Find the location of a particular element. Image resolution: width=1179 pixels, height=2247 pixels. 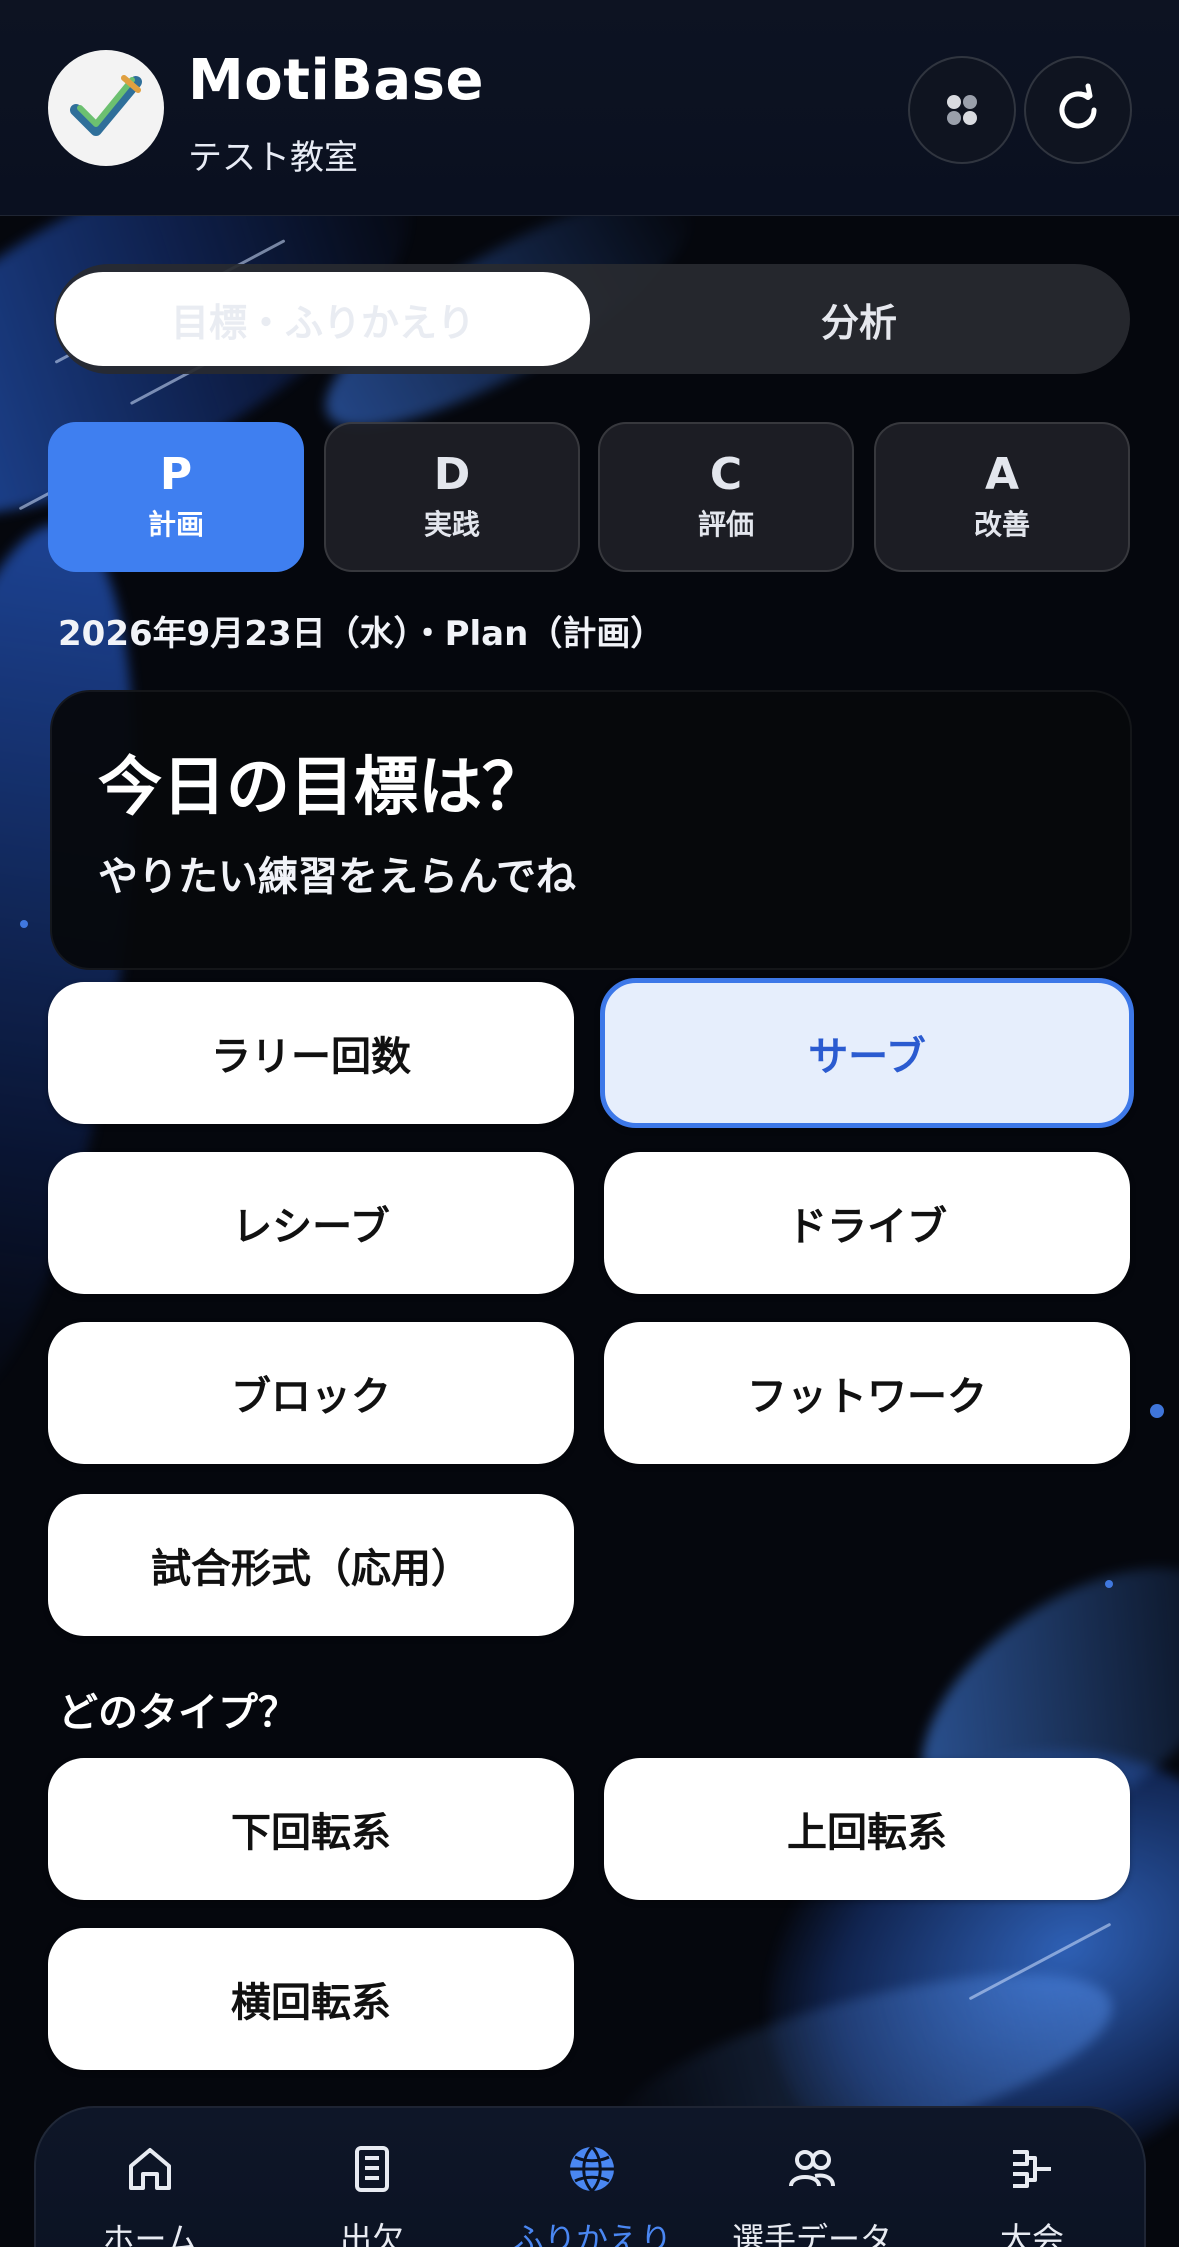

bottom-navigation: ホーム 出欠 ふりかえり 選手データ 大会 is located at coordinates (590, 2176).